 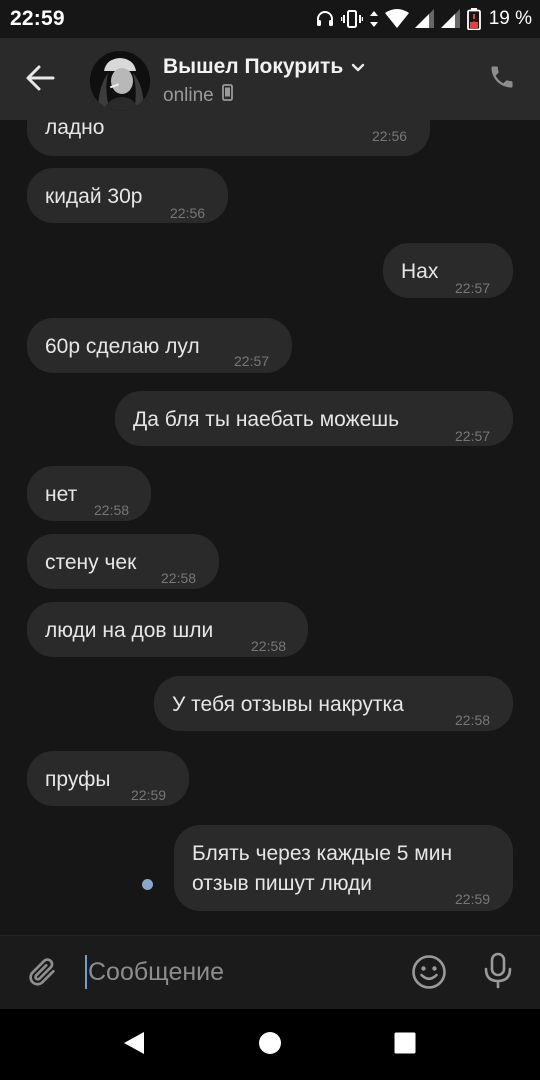 What do you see at coordinates (510, 18) in the screenshot?
I see `battery-percent: 19 %` at bounding box center [510, 18].